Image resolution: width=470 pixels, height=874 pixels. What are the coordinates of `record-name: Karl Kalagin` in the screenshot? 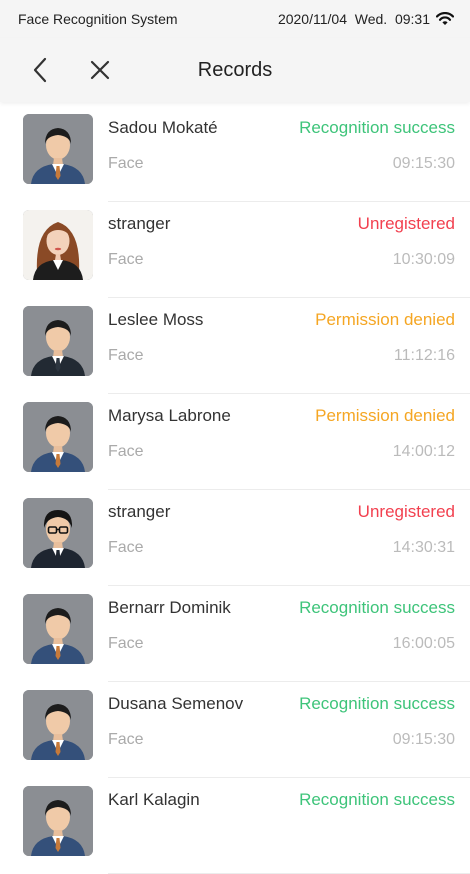 It's located at (154, 799).